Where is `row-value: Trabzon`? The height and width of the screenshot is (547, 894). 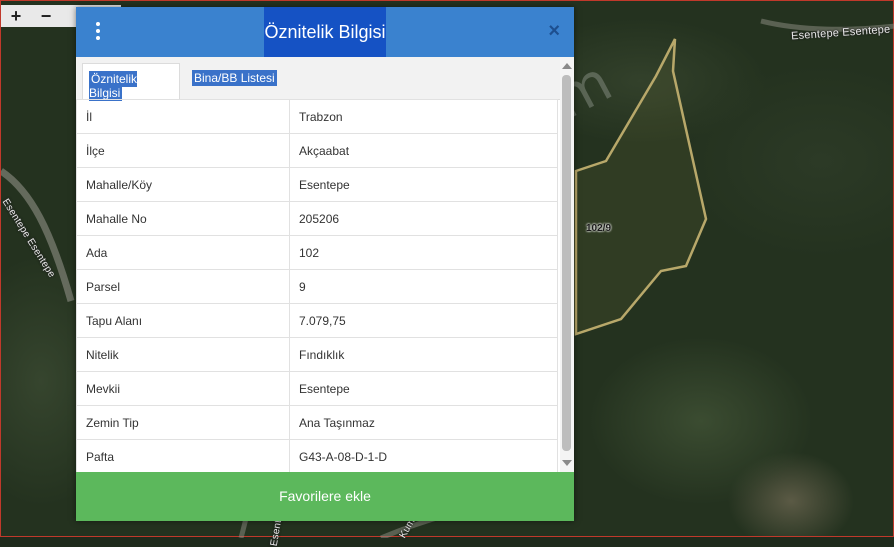 row-value: Trabzon is located at coordinates (423, 116).